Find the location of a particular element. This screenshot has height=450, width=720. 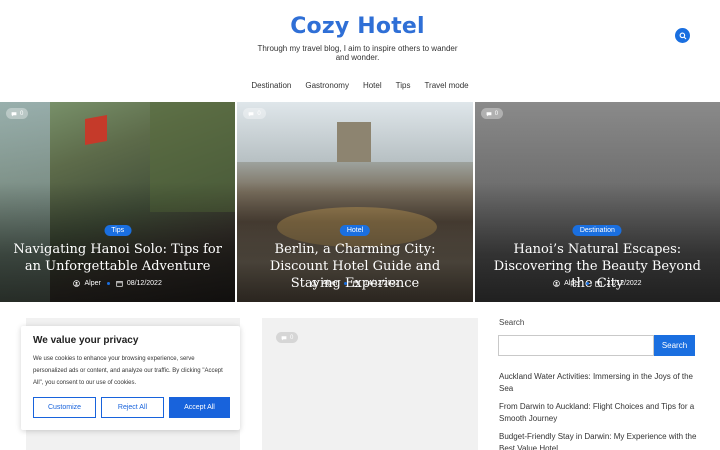

post-card-placeholder: 0 is located at coordinates (370, 384).